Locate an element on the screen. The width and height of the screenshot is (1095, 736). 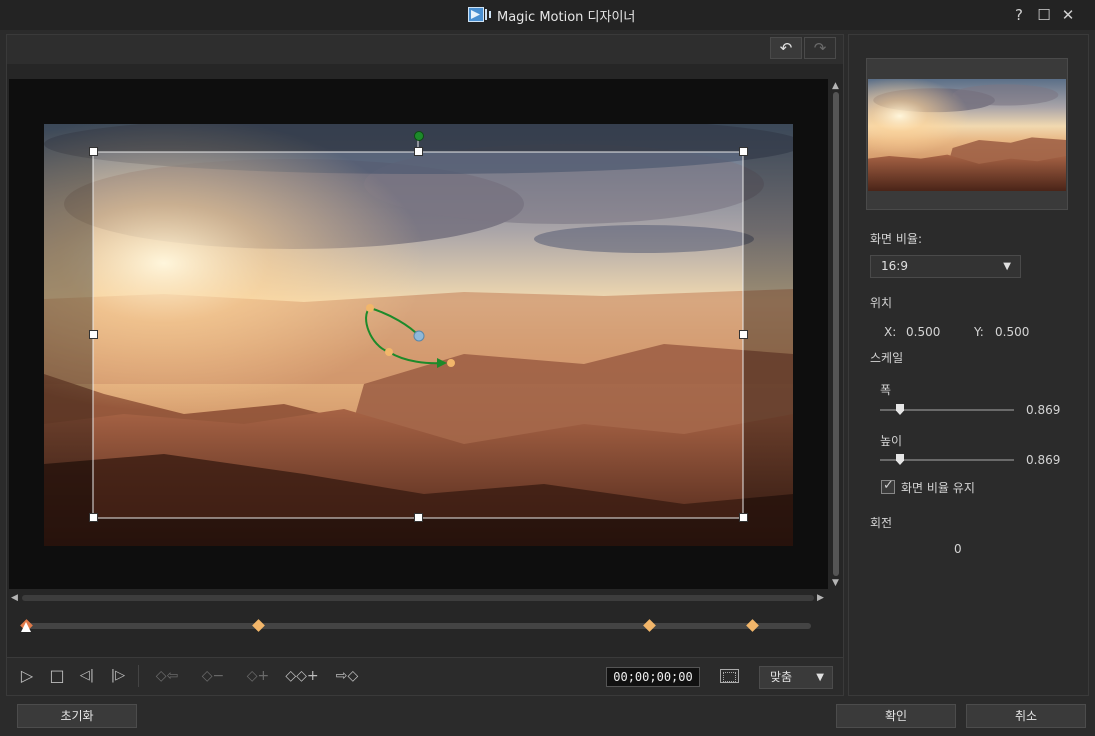
redo-icon: ↷ is located at coordinates (820, 48).